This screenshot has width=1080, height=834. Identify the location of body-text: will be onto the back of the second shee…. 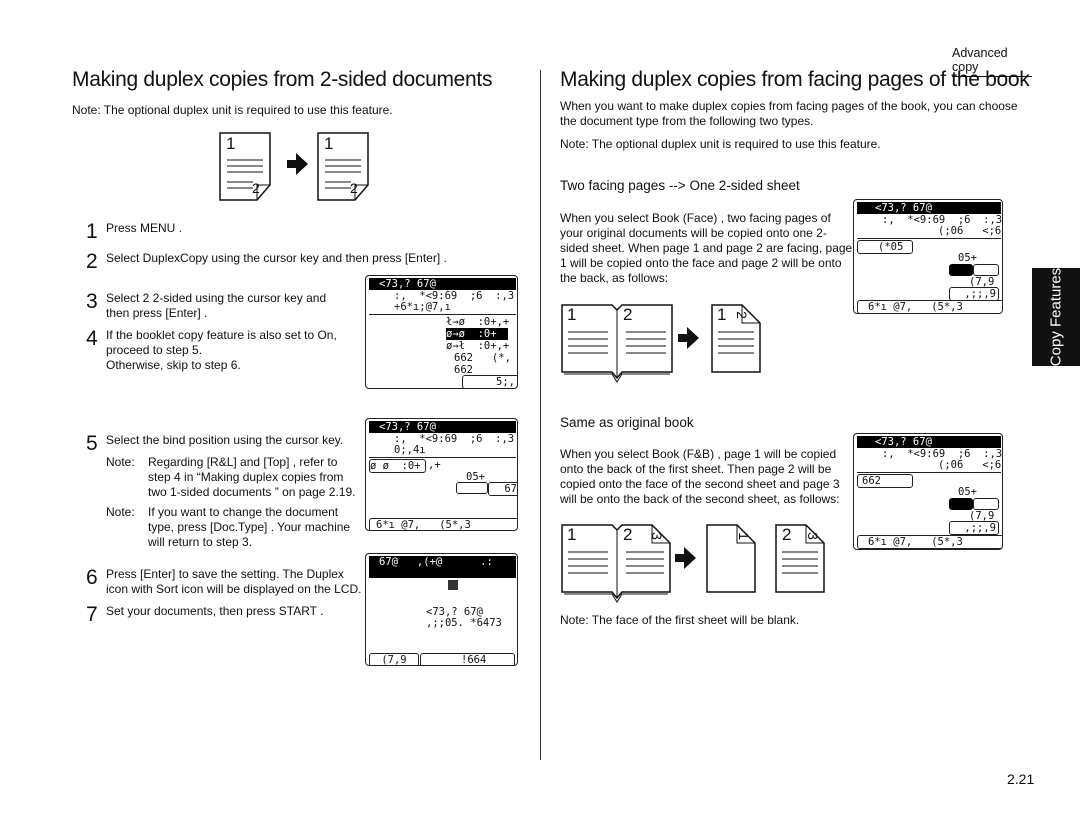
(700, 499).